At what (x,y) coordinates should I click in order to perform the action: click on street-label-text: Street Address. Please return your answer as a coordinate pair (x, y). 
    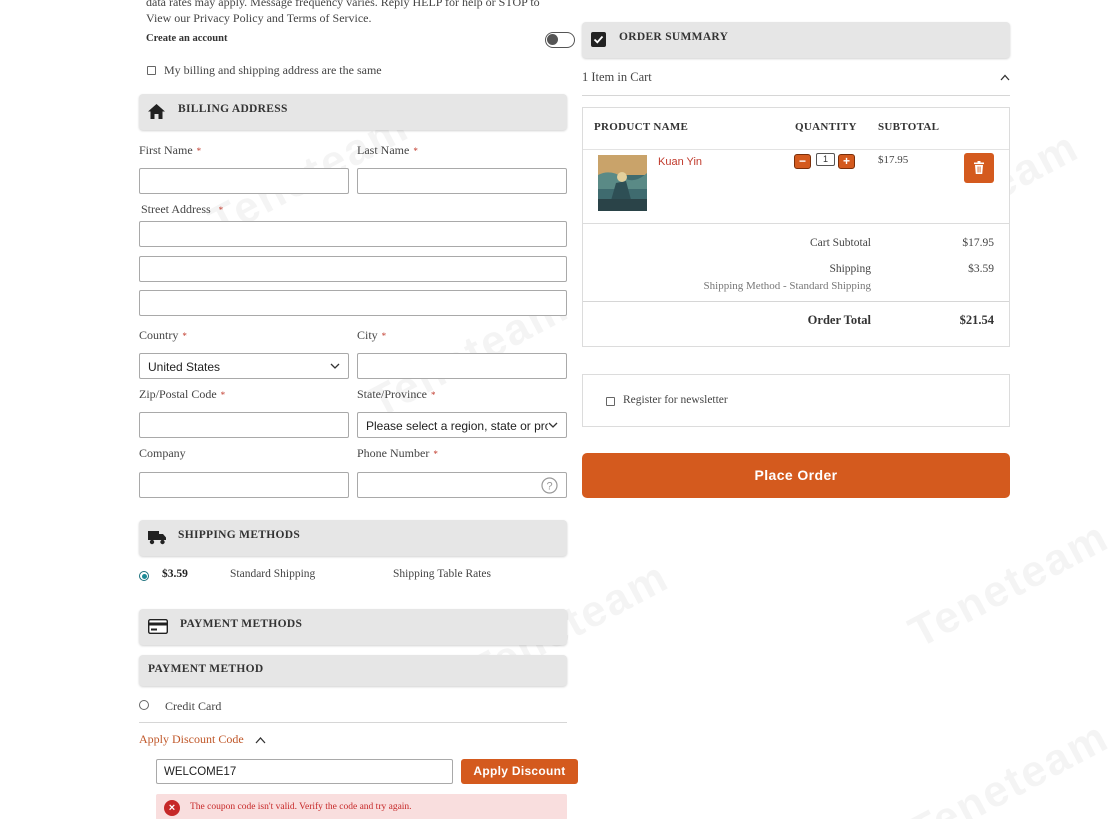
    Looking at the image, I should click on (176, 209).